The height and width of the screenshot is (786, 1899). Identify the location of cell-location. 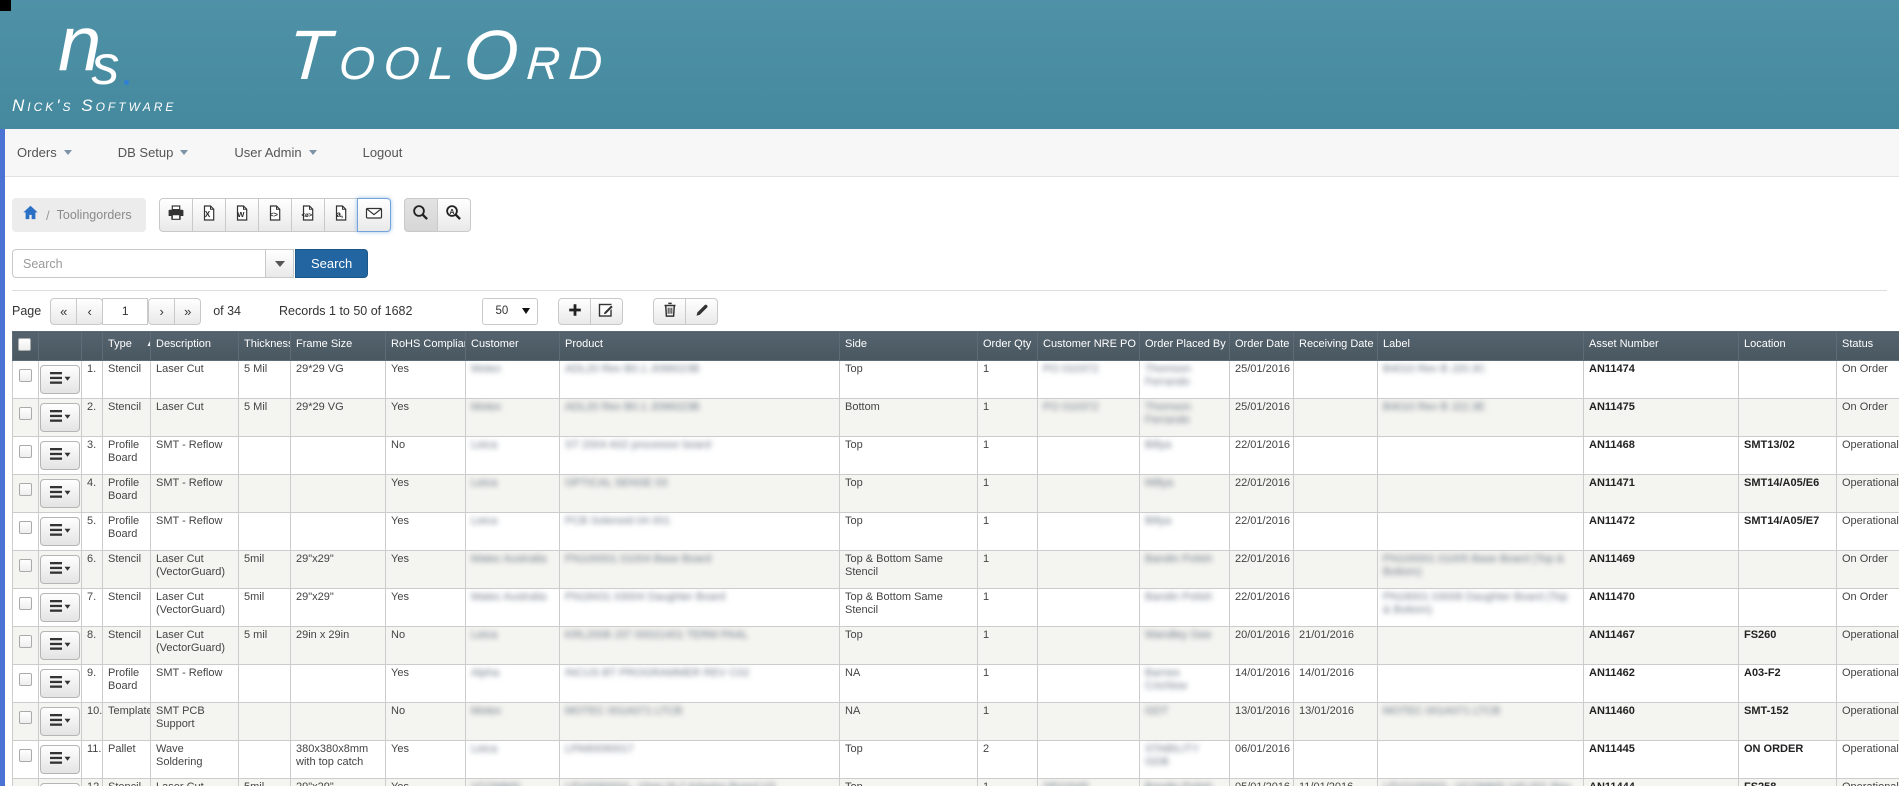
(1787, 569).